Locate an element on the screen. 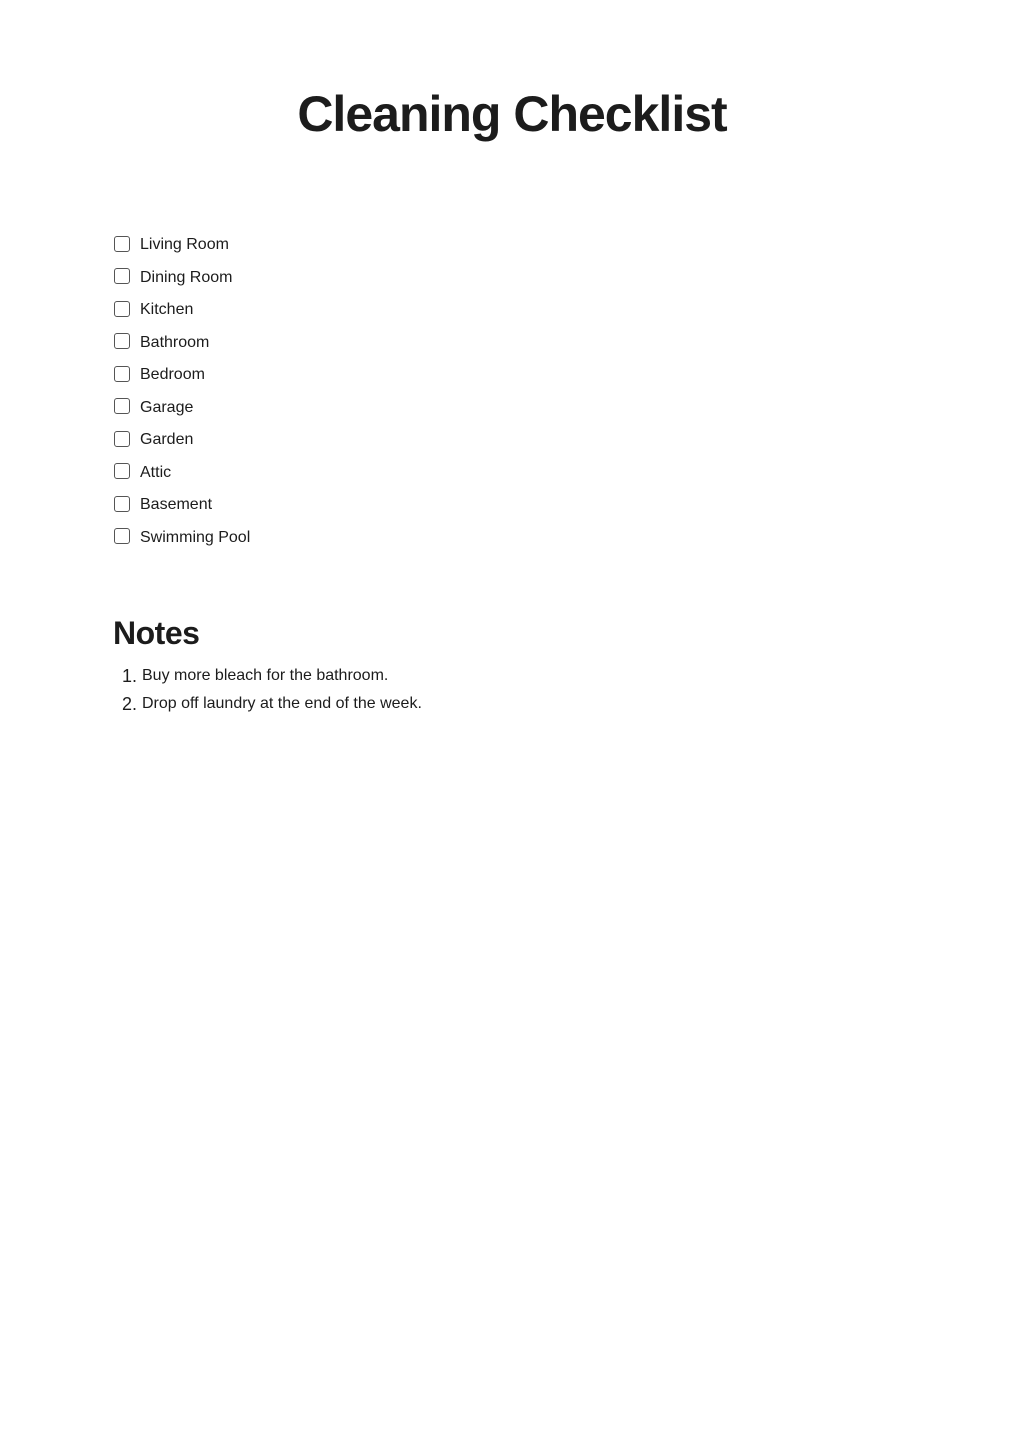 The image size is (1024, 1446). checklist-item-garden: Garden is located at coordinates (182, 440).